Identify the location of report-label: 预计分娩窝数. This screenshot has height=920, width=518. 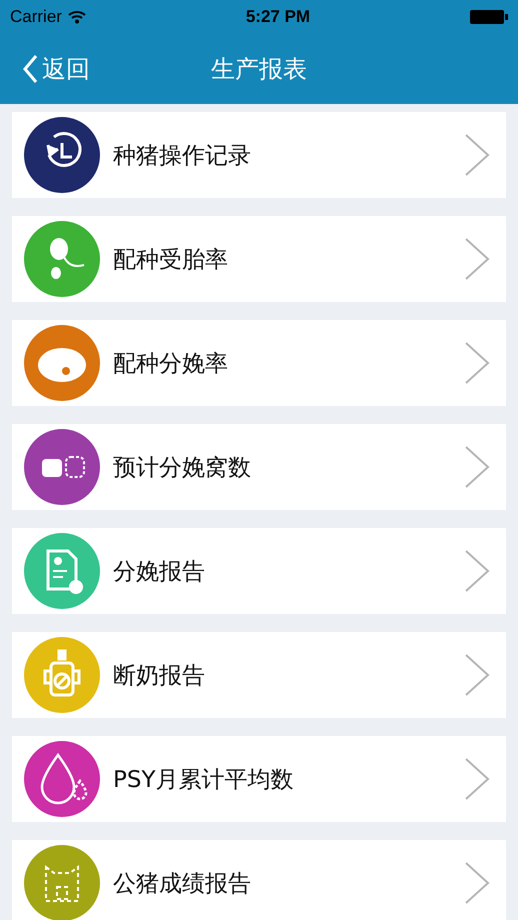
(182, 468).